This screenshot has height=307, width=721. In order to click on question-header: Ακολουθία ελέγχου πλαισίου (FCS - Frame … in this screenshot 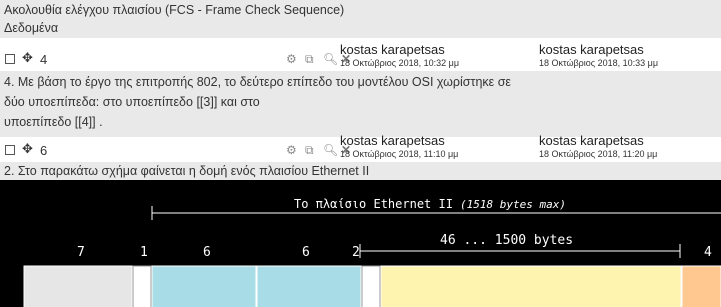, I will do `click(360, 19)`.